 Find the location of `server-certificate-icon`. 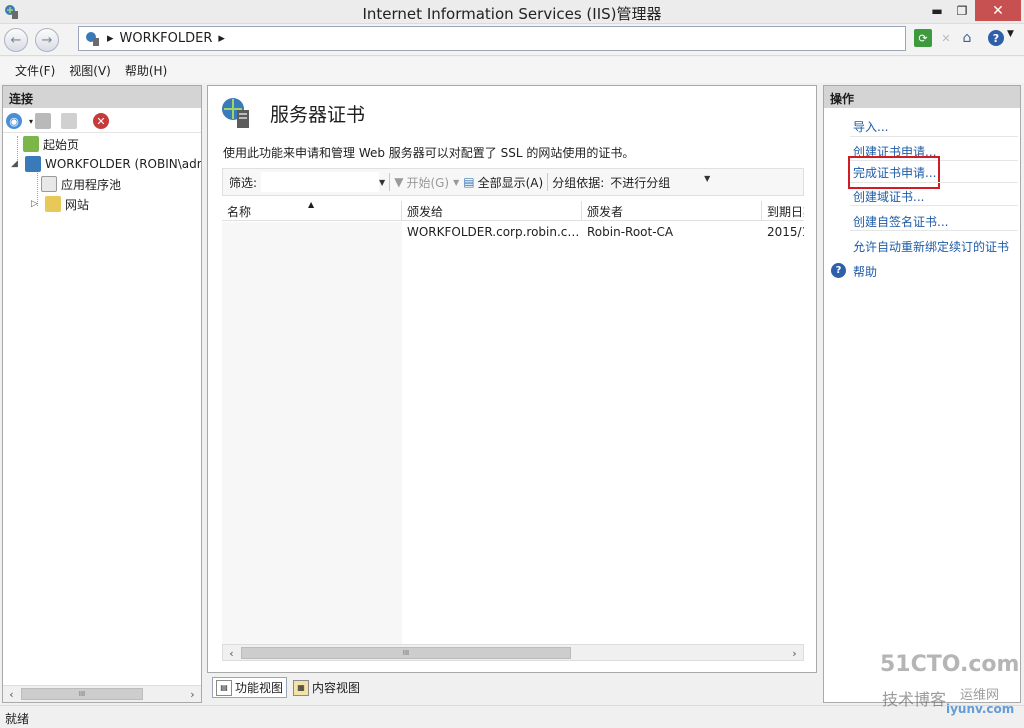

server-certificate-icon is located at coordinates (235, 113).